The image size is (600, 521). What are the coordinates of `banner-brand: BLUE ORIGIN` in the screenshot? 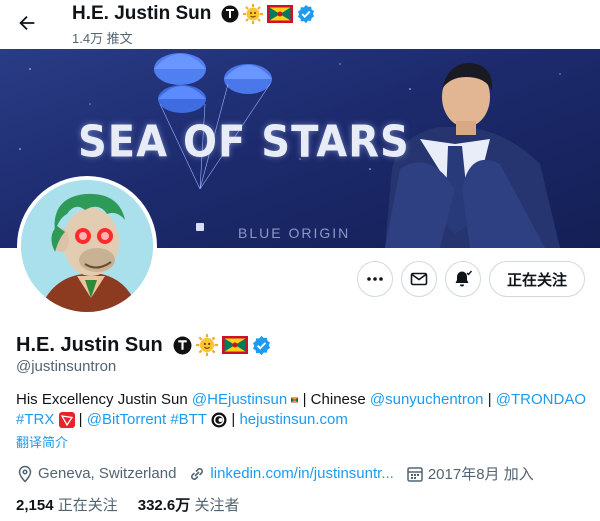 It's located at (294, 233).